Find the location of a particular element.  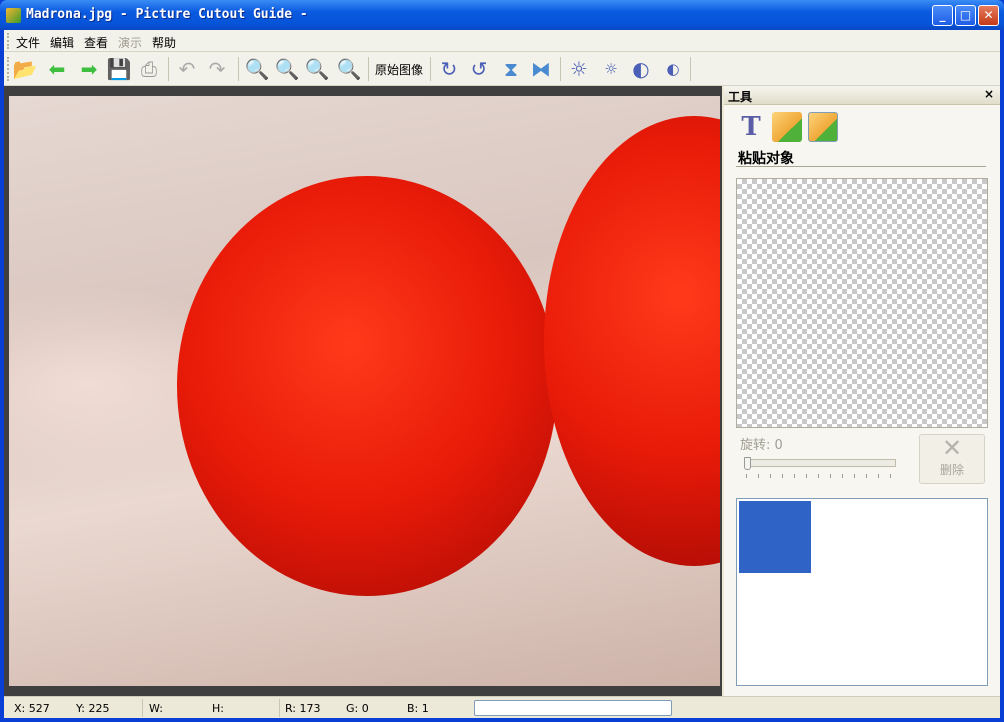

status-b: B: 1 is located at coordinates (418, 708).